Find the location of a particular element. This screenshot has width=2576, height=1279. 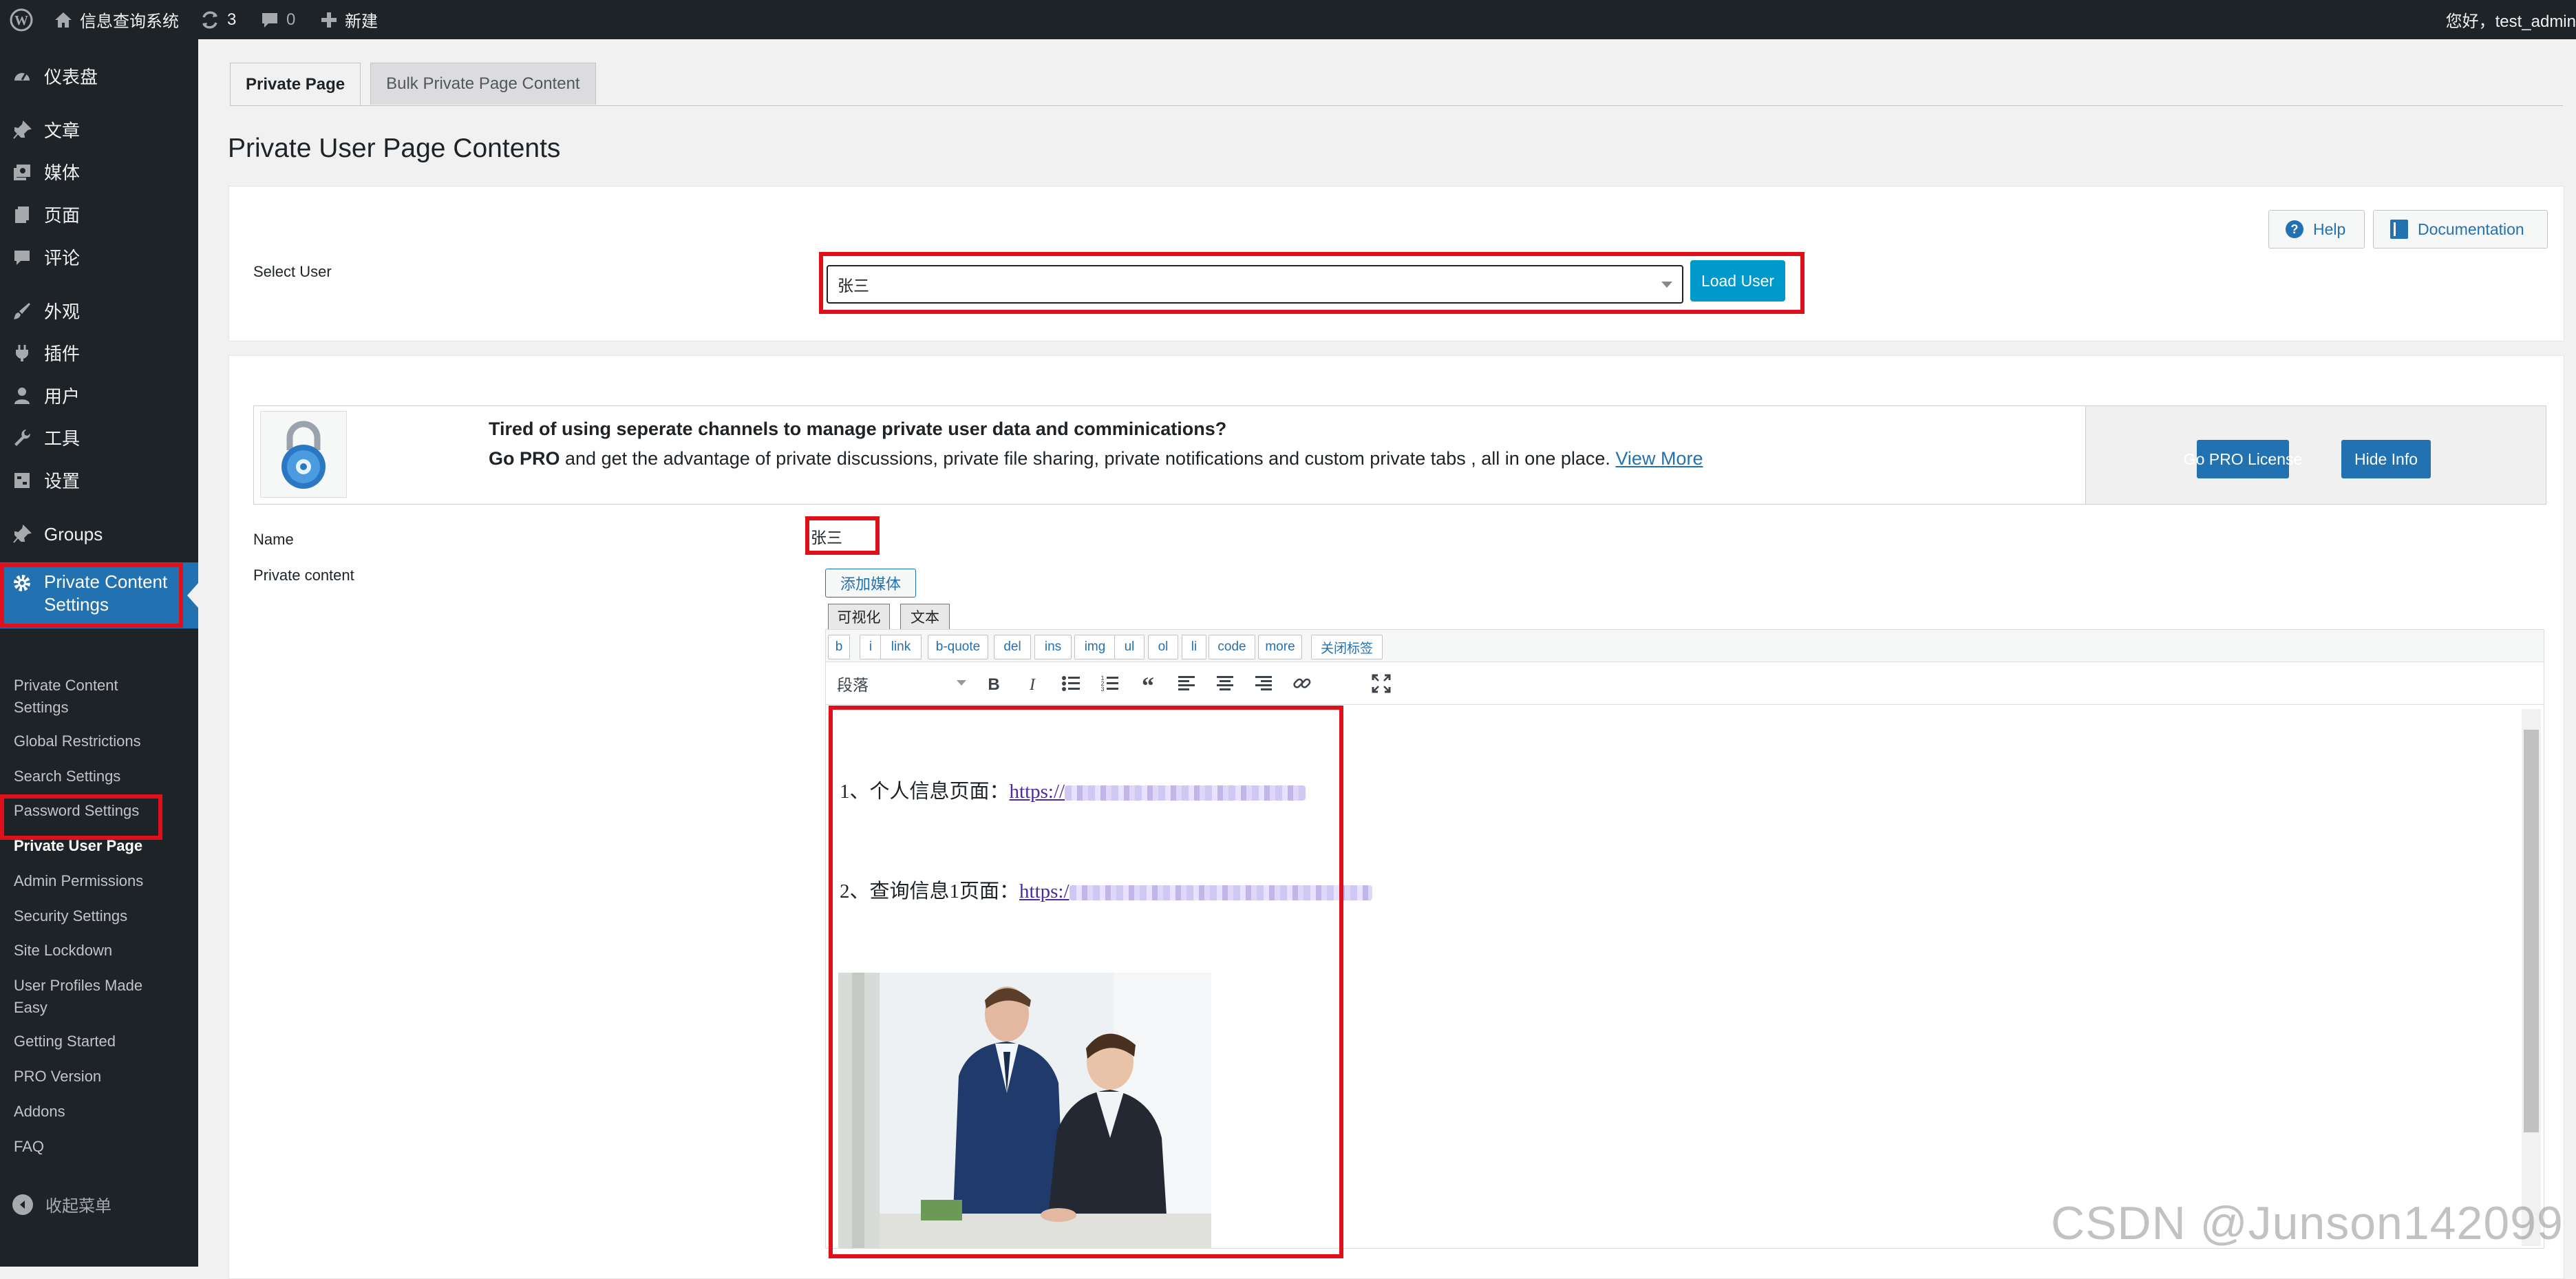

menu-label: 页面 is located at coordinates (62, 216).